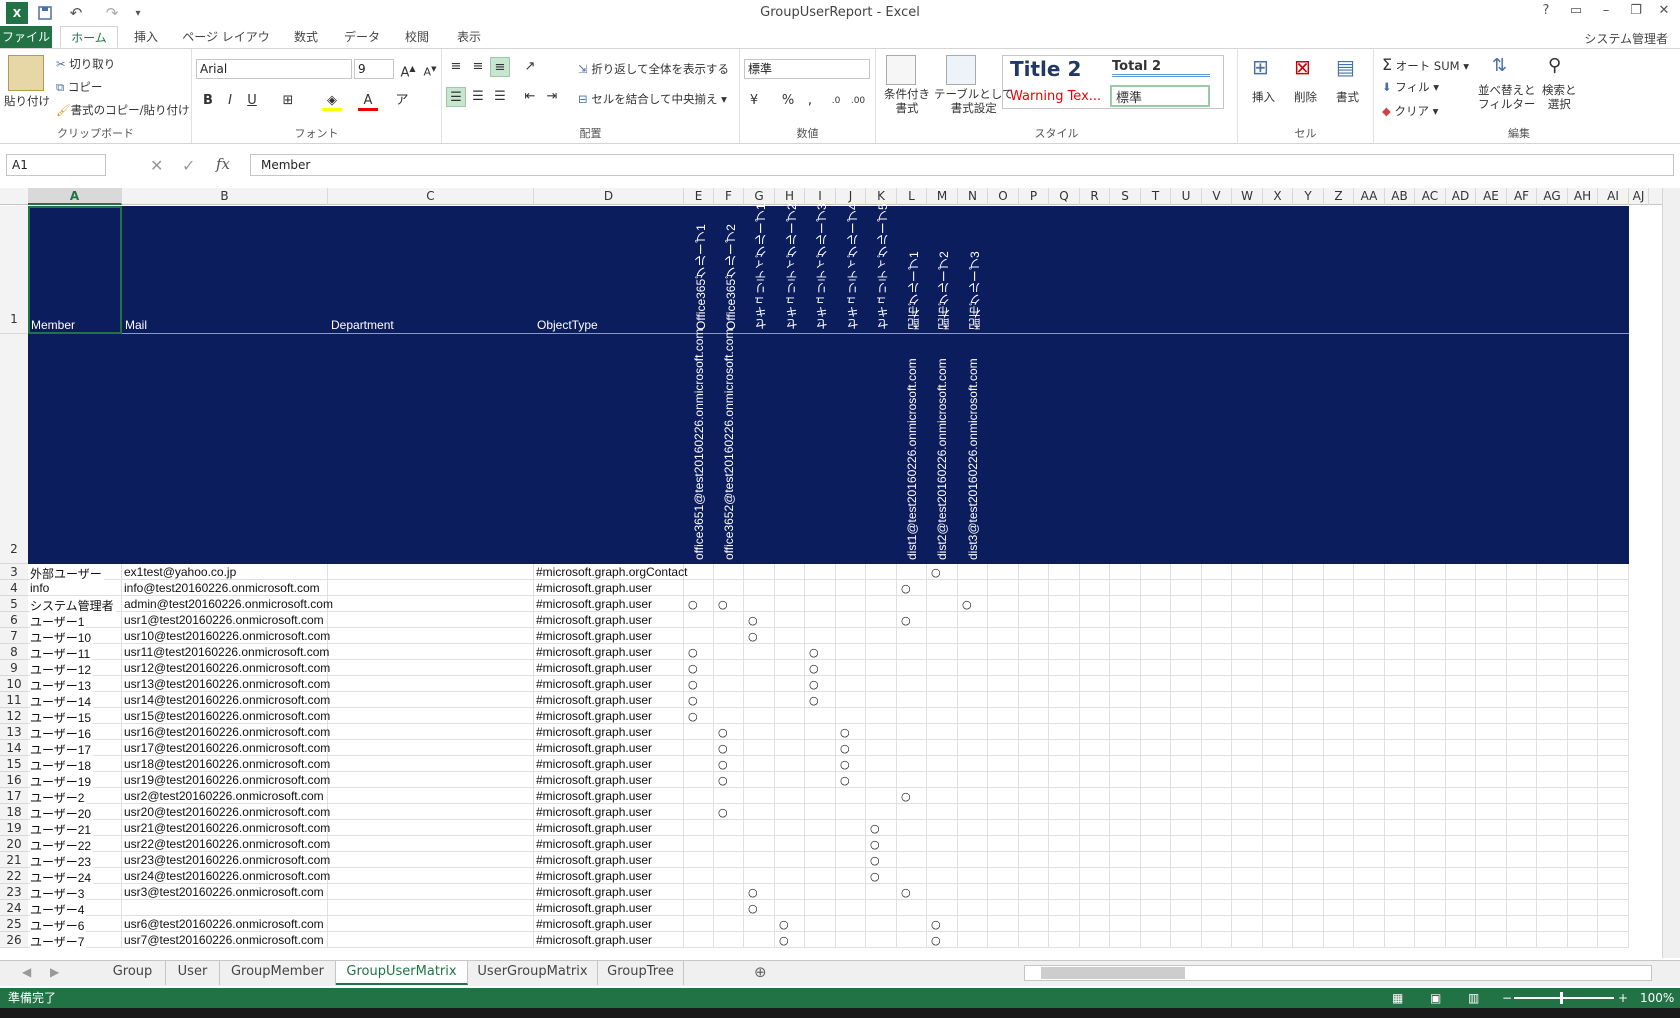 This screenshot has width=1680, height=1018. What do you see at coordinates (14, 828) in the screenshot?
I see `row-header: 19` at bounding box center [14, 828].